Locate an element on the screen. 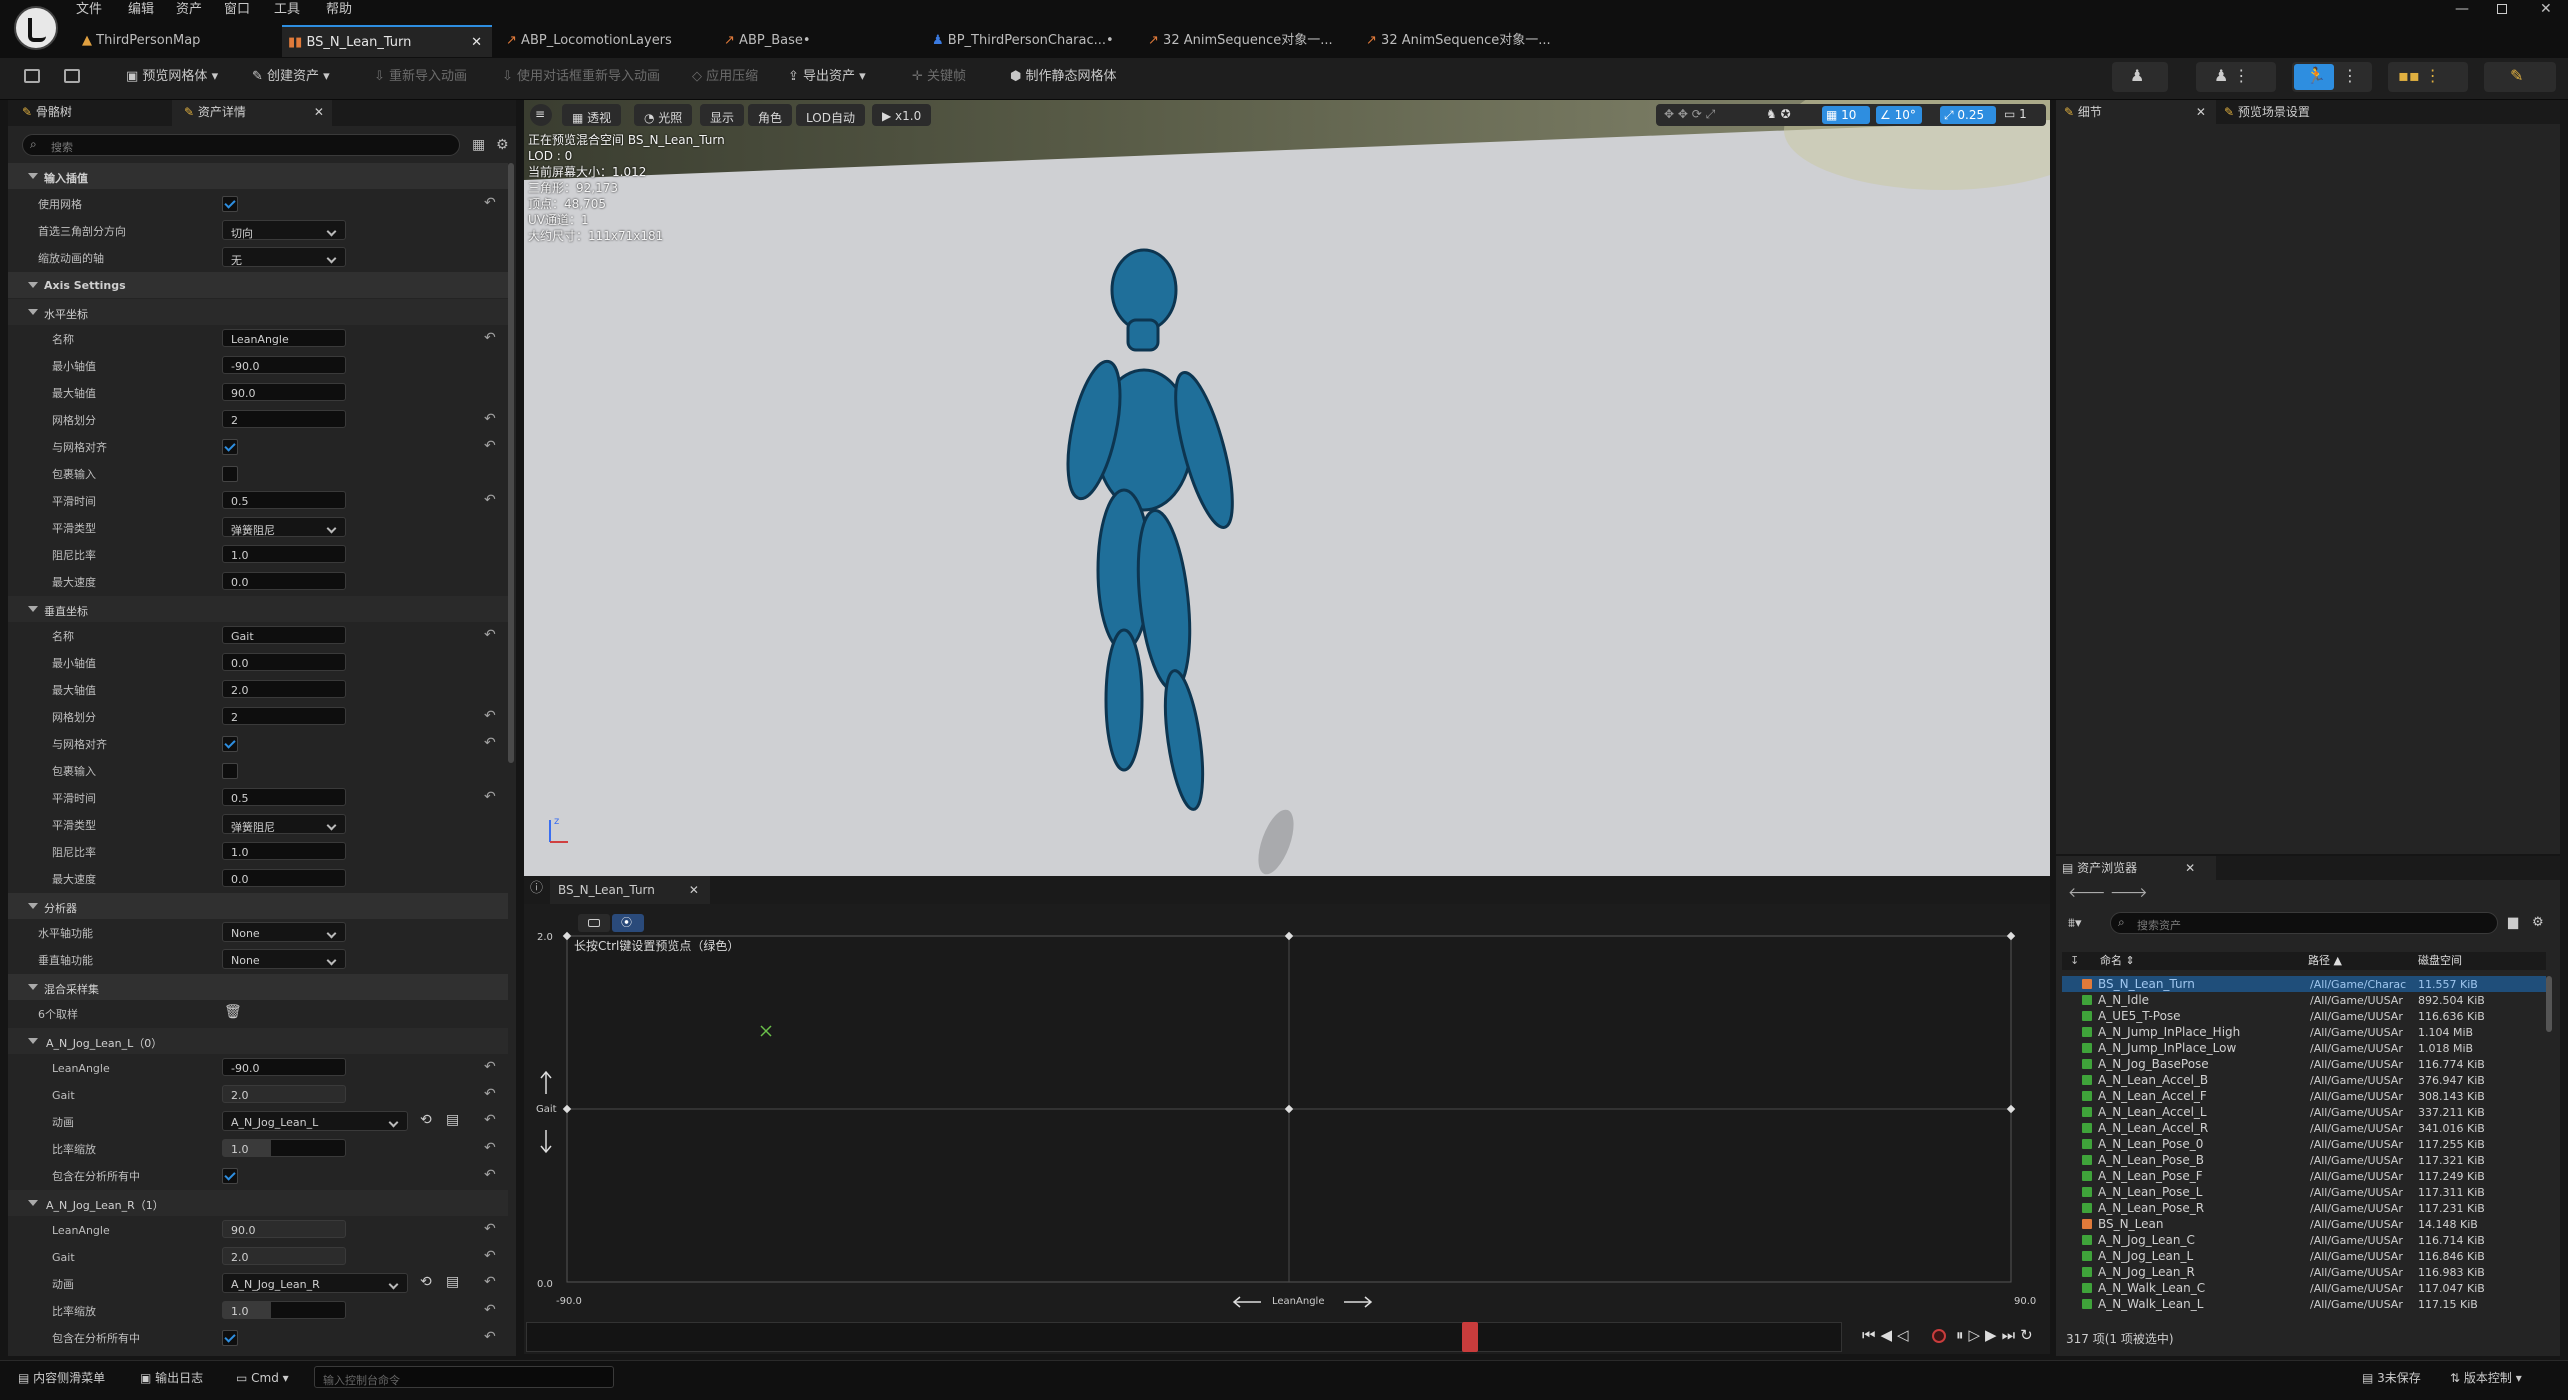  asset-row: A_N_Jog_Lean_L/All/Game/UUSAr 116.846 KiB is located at coordinates (2304, 1256).